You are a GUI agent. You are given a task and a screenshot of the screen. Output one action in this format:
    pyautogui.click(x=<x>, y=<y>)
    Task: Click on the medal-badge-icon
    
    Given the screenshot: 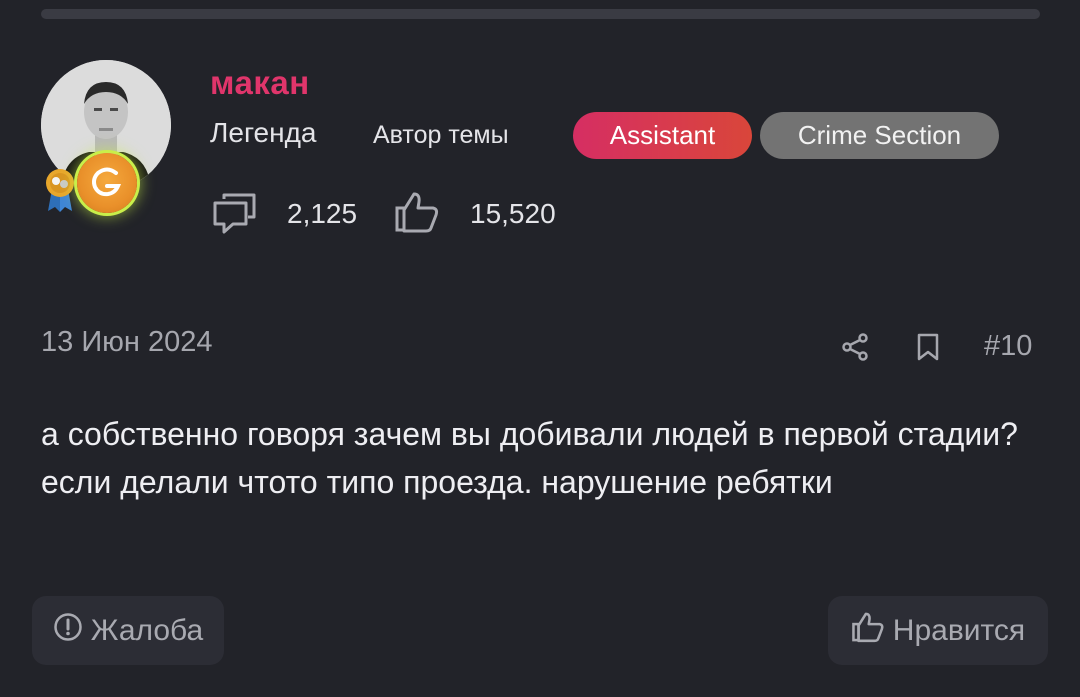 What is the action you would take?
    pyautogui.click(x=60, y=190)
    